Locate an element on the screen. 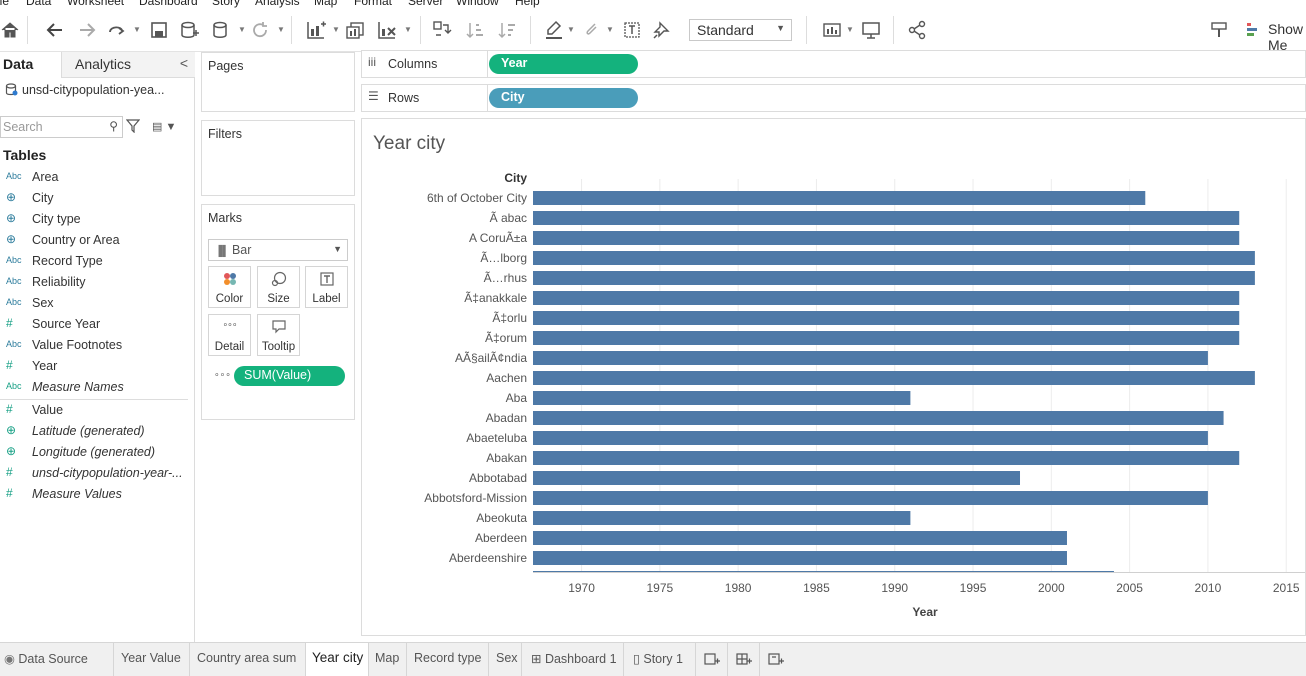 This screenshot has width=1306, height=676. save-icon is located at coordinates (159, 30).